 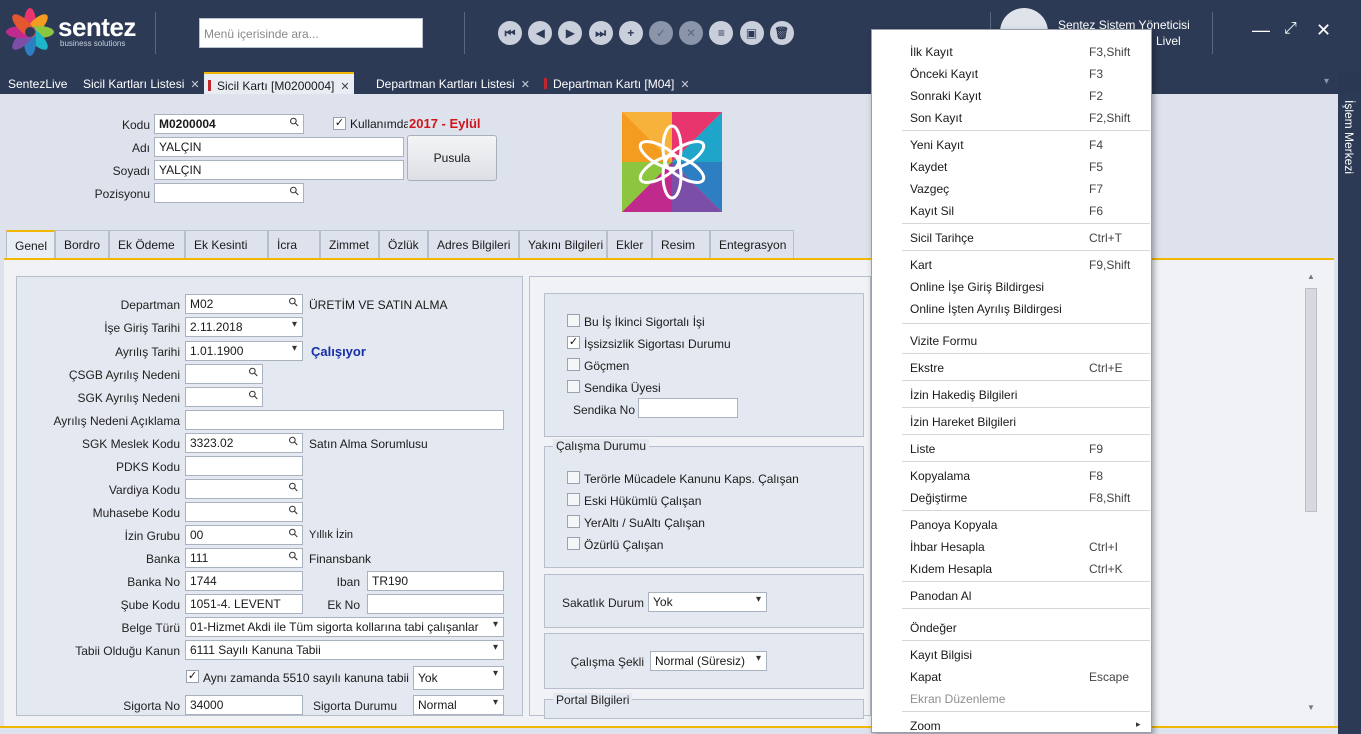 What do you see at coordinates (963, 422) in the screenshot?
I see `menu-item-15: İzin Hareket Bilgileri` at bounding box center [963, 422].